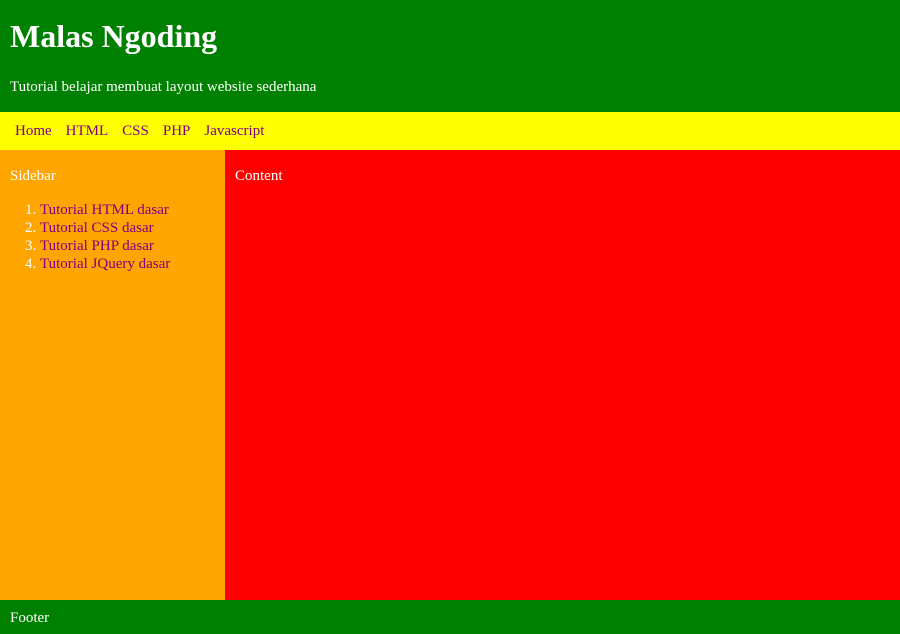 The height and width of the screenshot is (634, 900). What do you see at coordinates (97, 246) in the screenshot?
I see `sidebar-link-php: Tutorial PHP dasar` at bounding box center [97, 246].